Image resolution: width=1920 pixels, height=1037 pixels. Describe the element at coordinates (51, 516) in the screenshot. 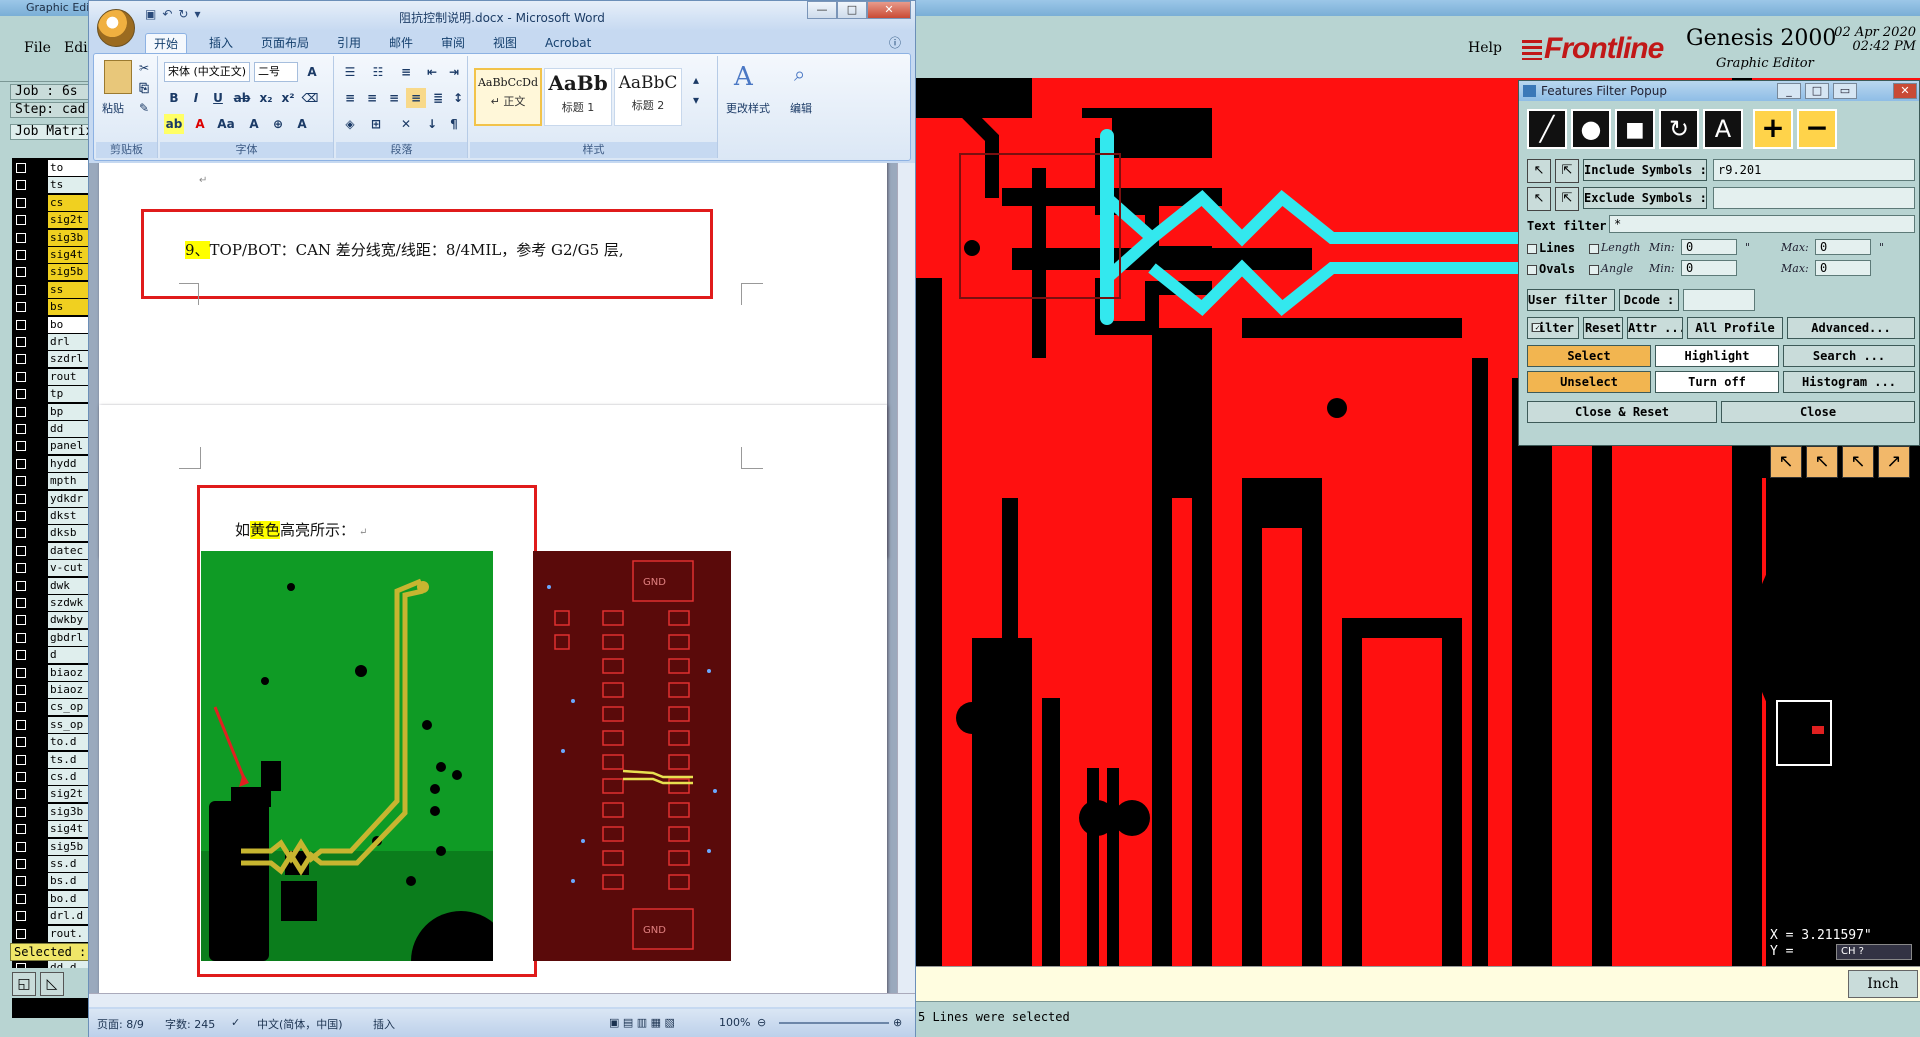

I see `layer-row: dkst` at that location.